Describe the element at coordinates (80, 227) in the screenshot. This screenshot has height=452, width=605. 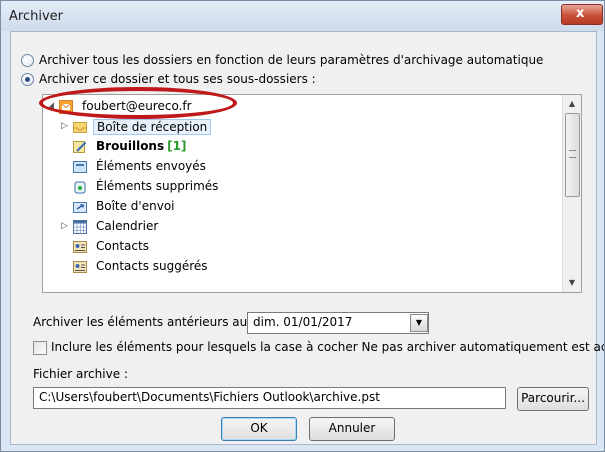
I see `calendar-icon` at that location.